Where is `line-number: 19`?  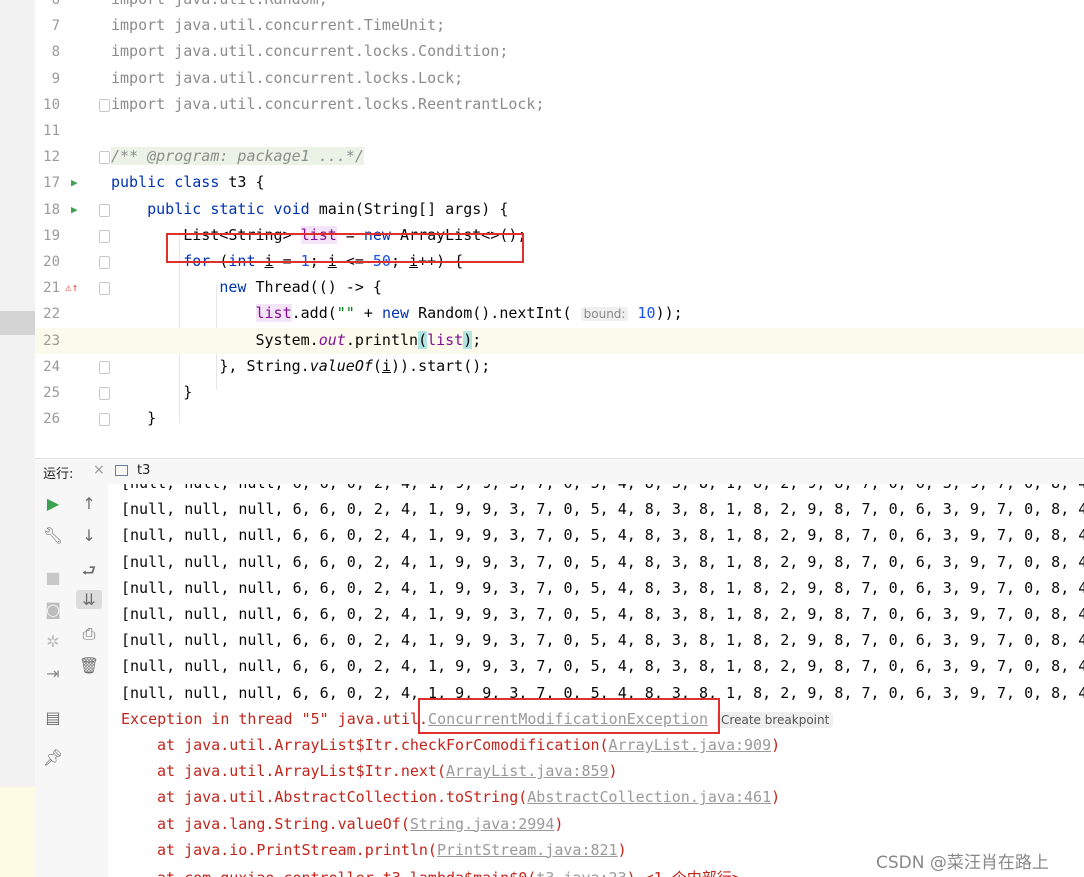
line-number: 19 is located at coordinates (47, 236).